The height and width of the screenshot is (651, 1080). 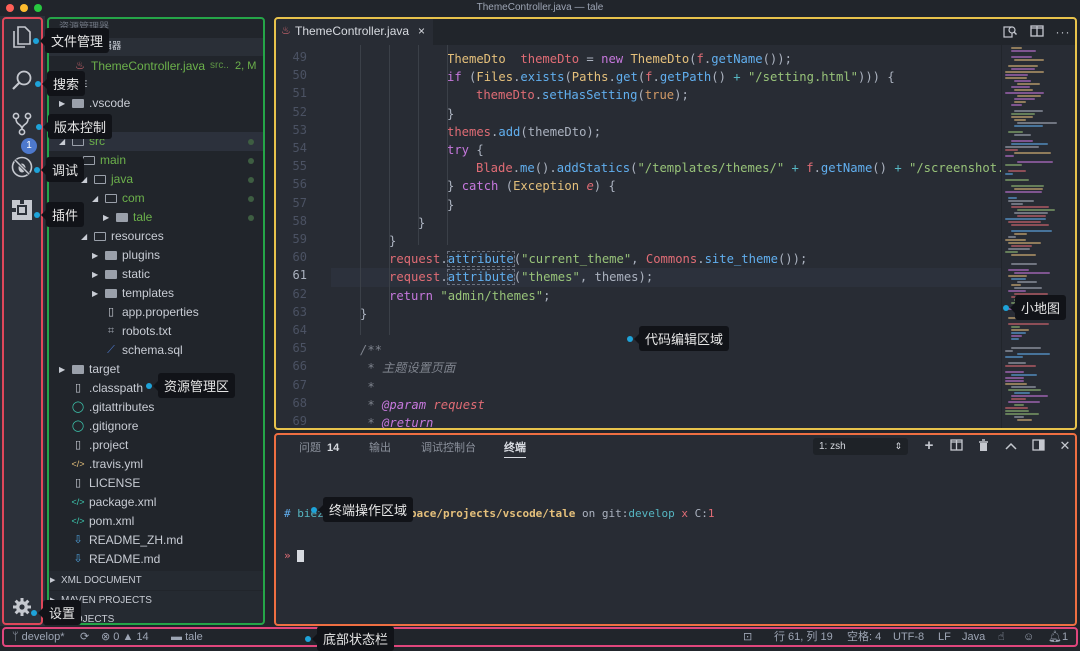 What do you see at coordinates (155, 274) in the screenshot?
I see `tree-item-static: ▶ static` at bounding box center [155, 274].